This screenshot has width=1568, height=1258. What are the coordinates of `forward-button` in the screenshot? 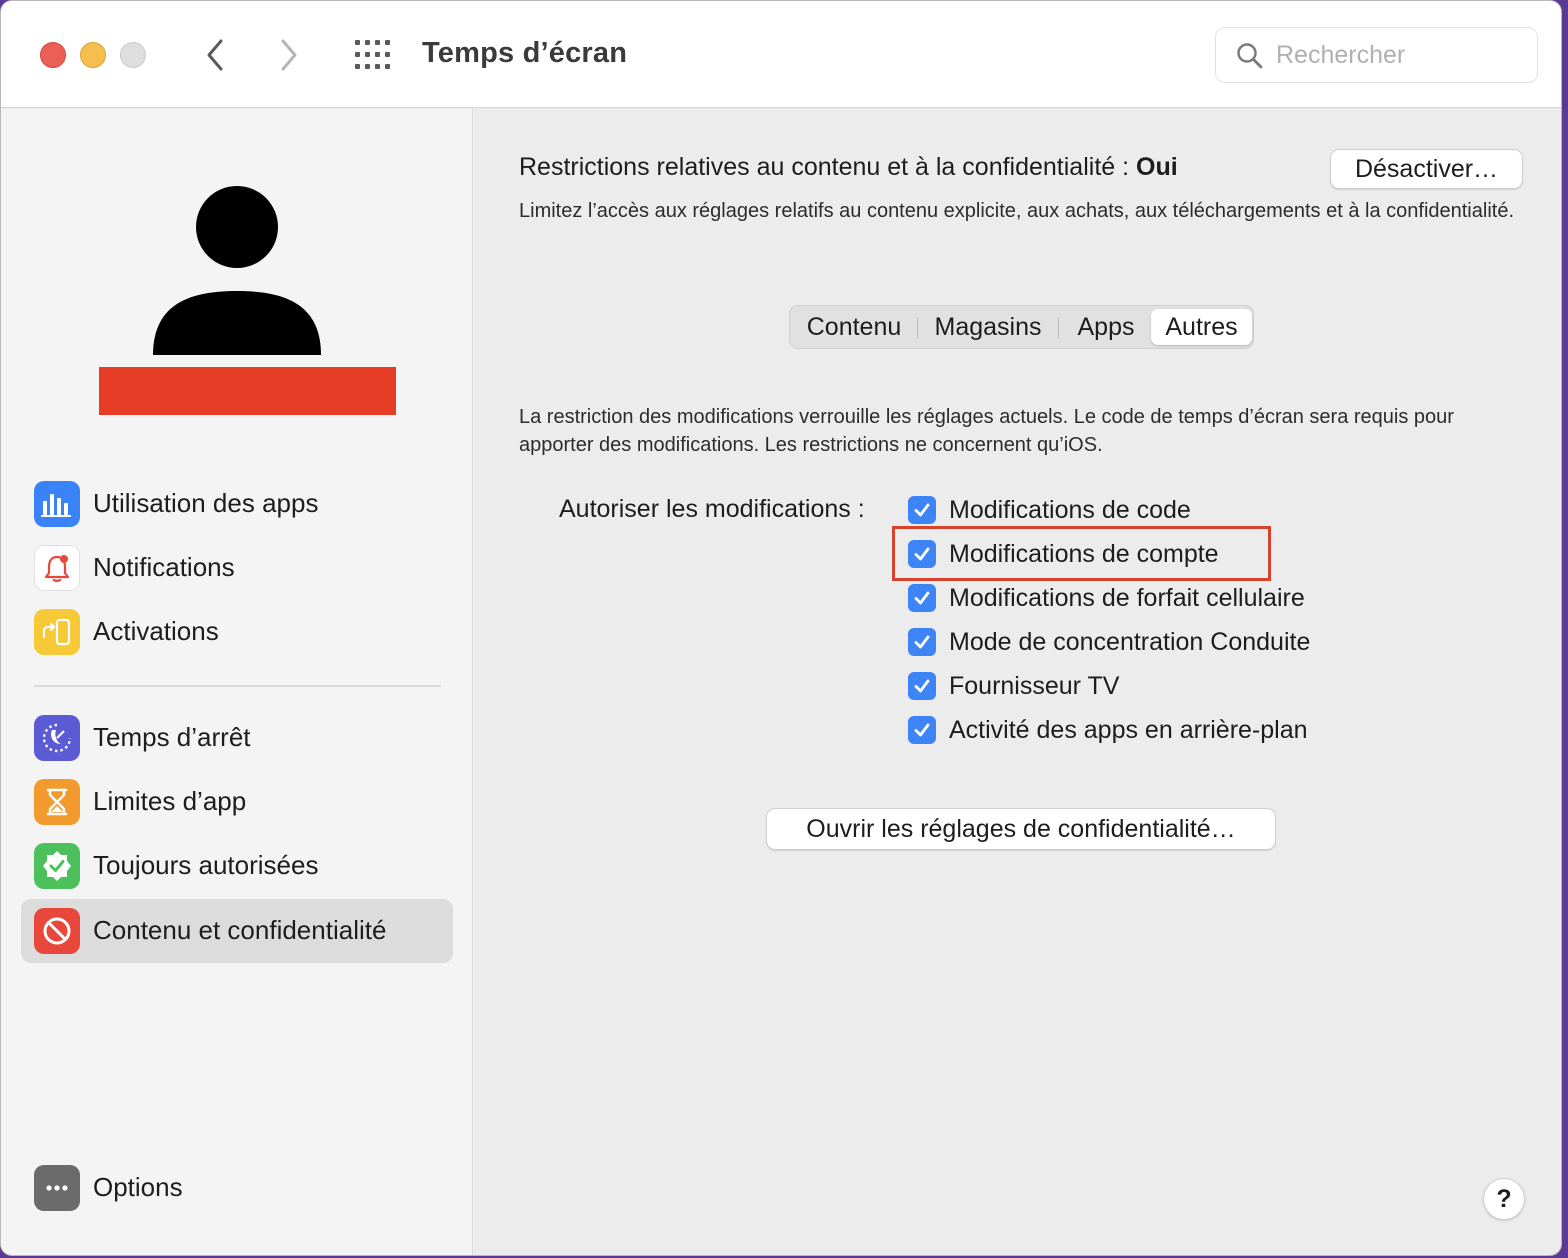 It's located at (289, 55).